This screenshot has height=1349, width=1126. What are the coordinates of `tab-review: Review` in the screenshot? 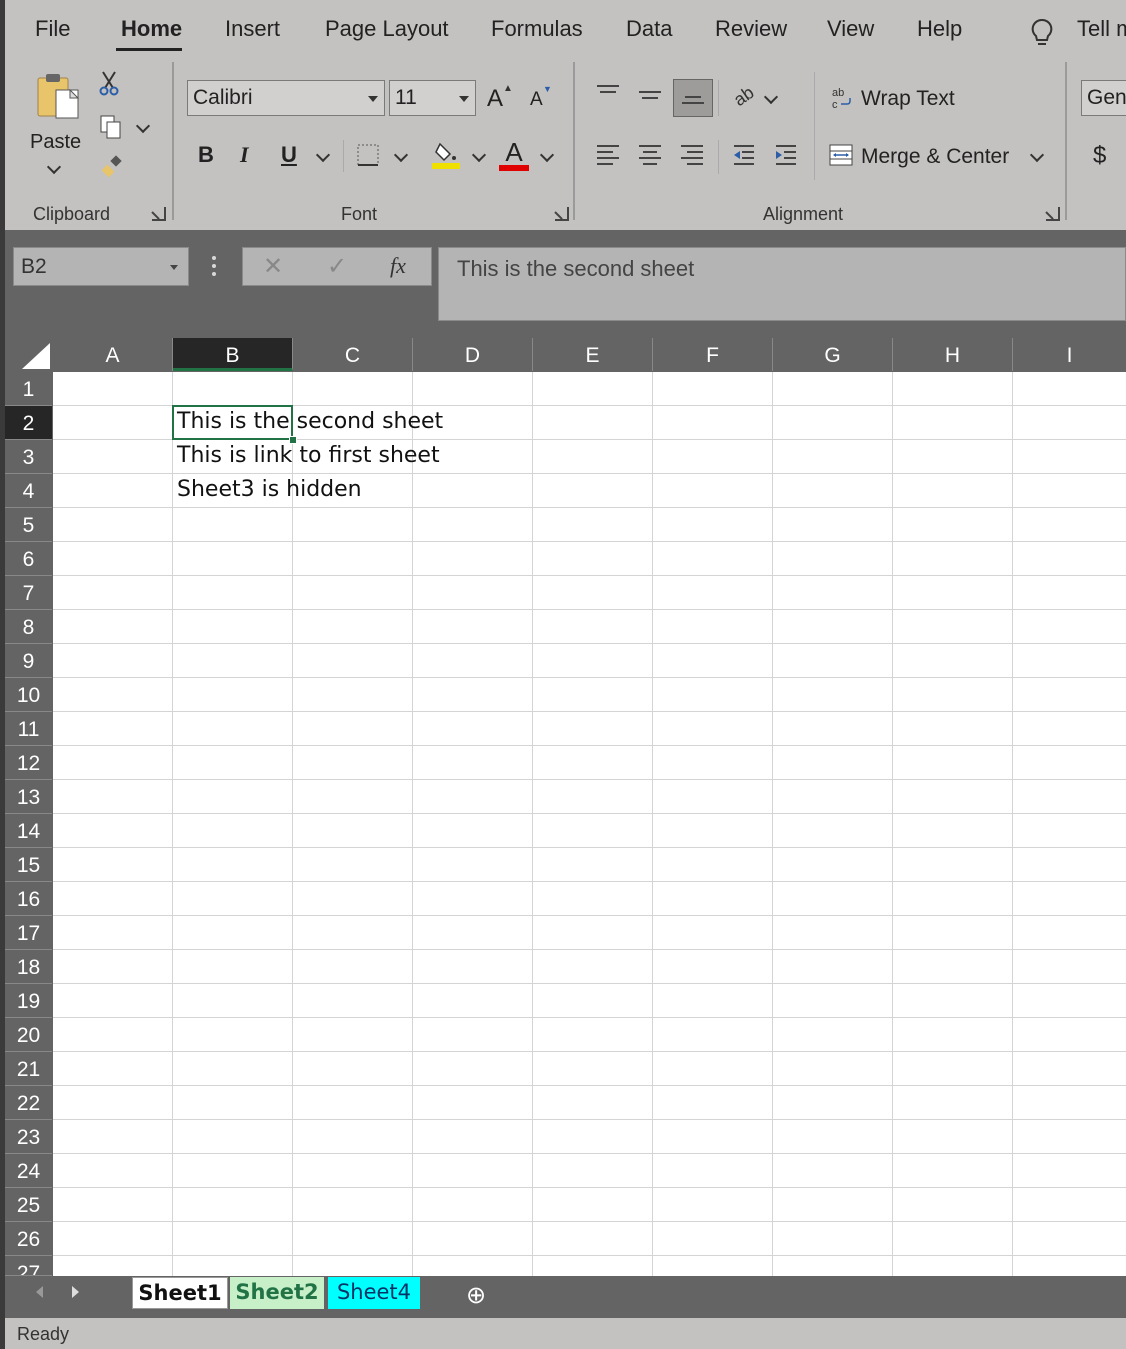 It's located at (751, 29).